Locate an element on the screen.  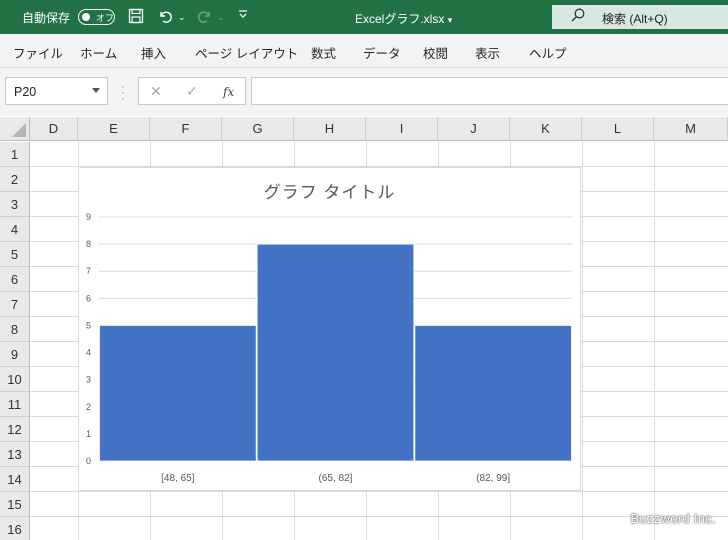
column-header-m: M is located at coordinates (691, 129).